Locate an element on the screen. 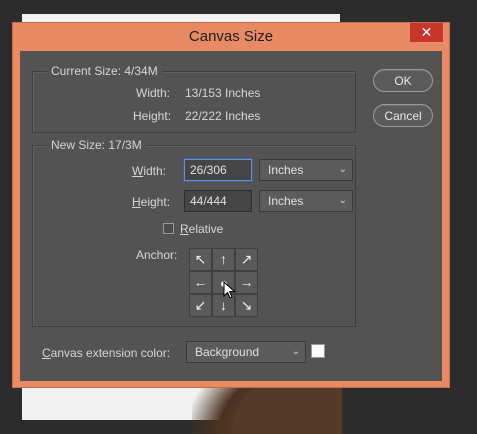 The width and height of the screenshot is (477, 434). anchor-right: → is located at coordinates (246, 282).